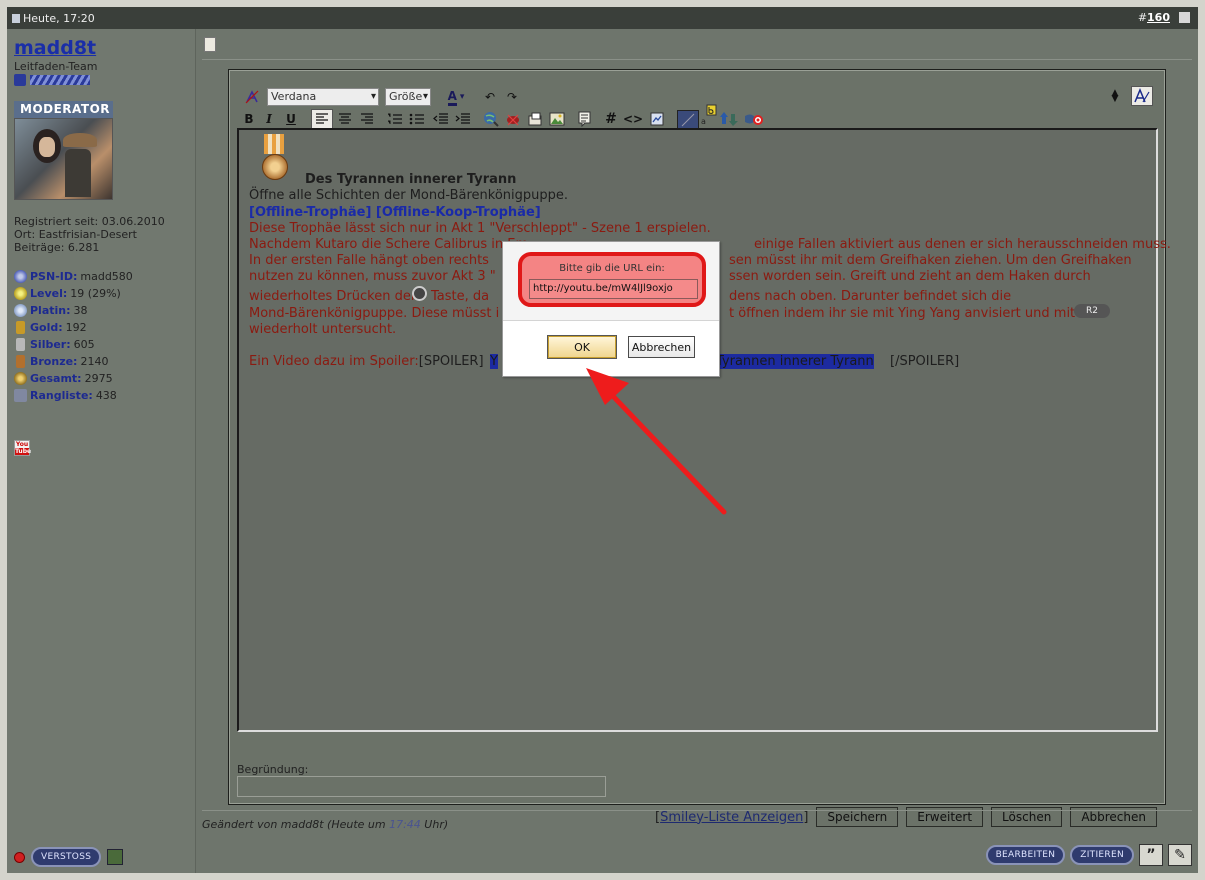 Image resolution: width=1205 pixels, height=880 pixels. I want to click on remove-link-icon, so click(513, 119).